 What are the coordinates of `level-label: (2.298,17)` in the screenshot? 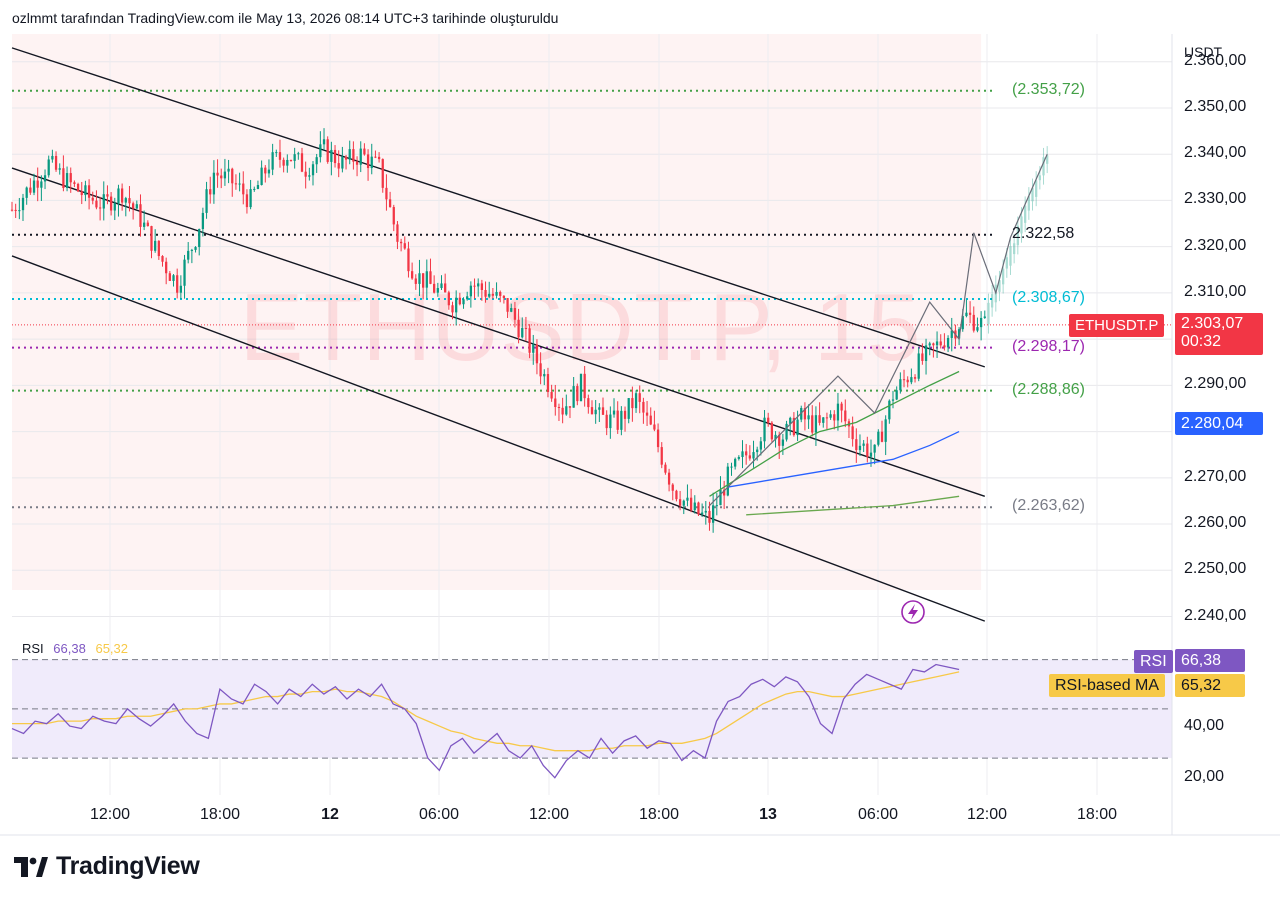 It's located at (1048, 346).